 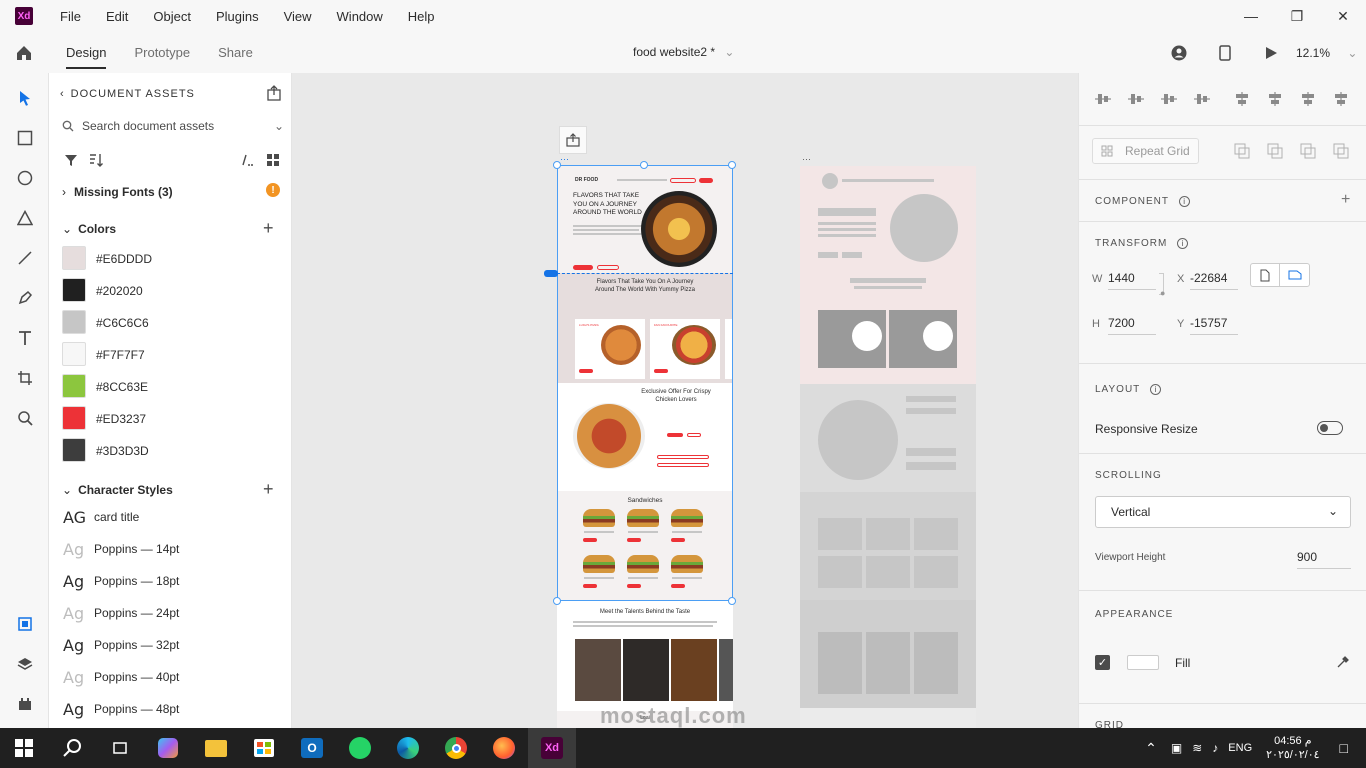 What do you see at coordinates (172, 16) in the screenshot?
I see `menu-object: Object` at bounding box center [172, 16].